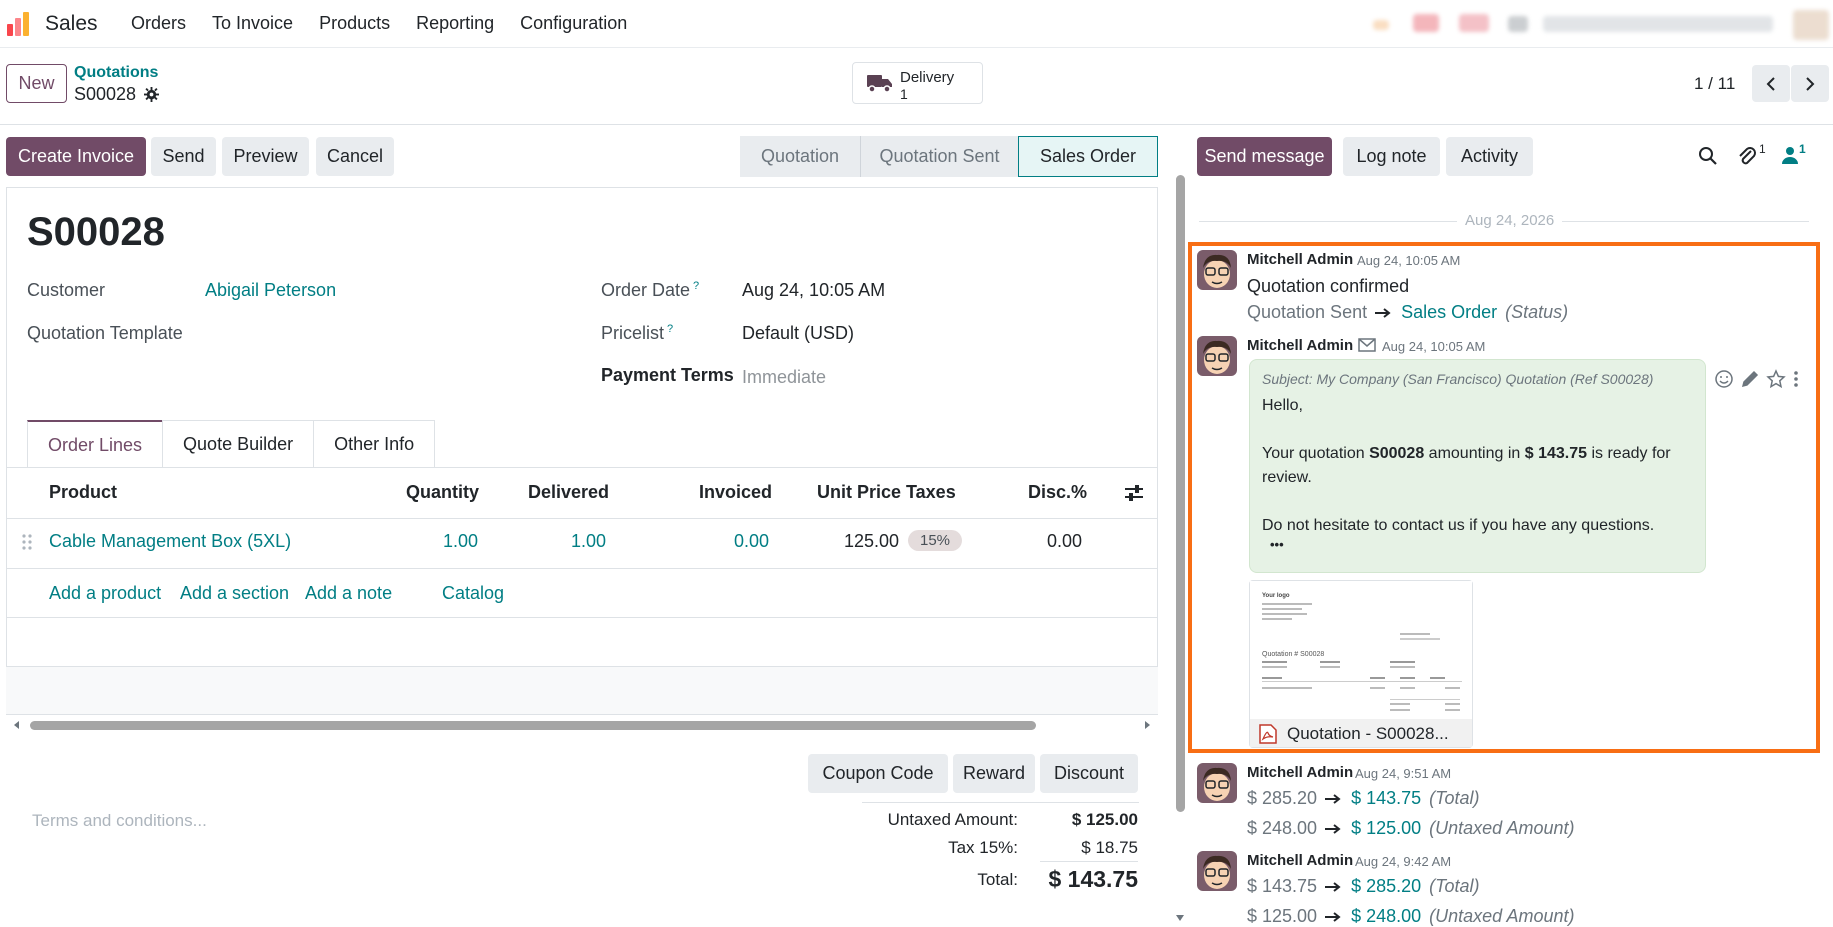  I want to click on menu-orders: Orders, so click(158, 23).